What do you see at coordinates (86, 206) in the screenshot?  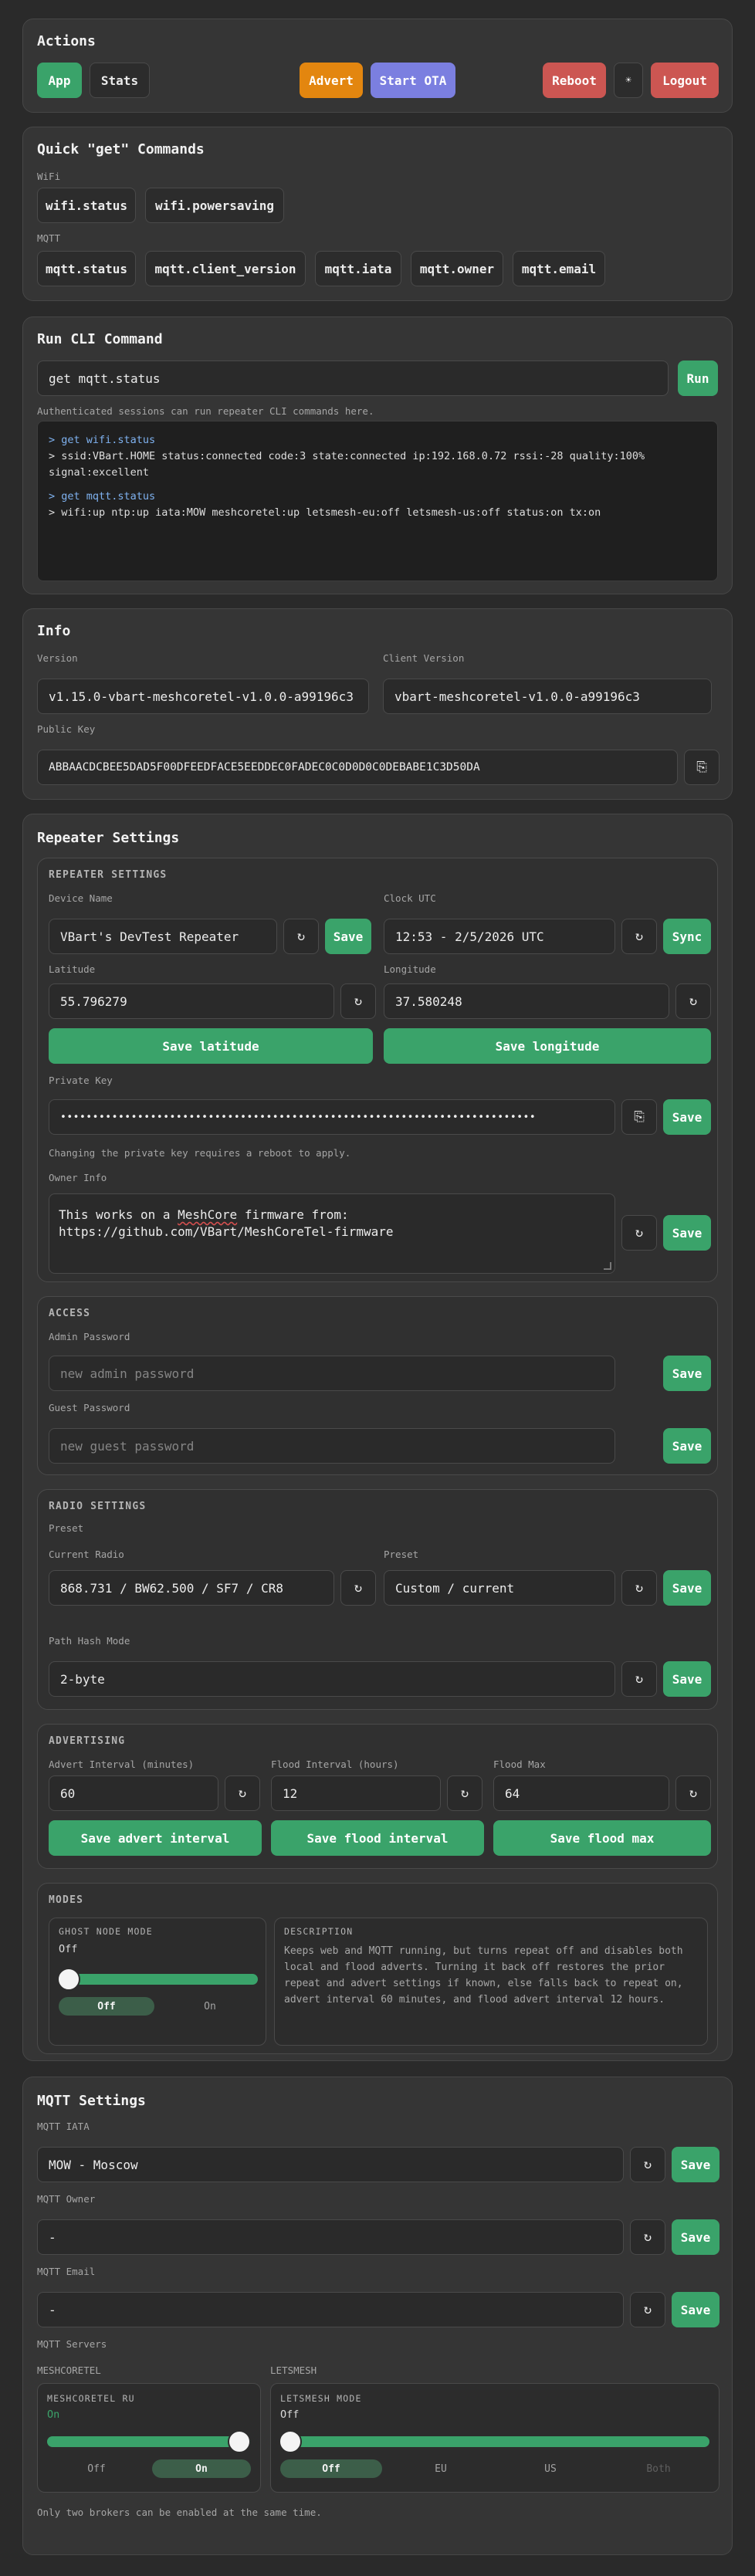 I see `quick-cmd-wifi-status: wifi.status` at bounding box center [86, 206].